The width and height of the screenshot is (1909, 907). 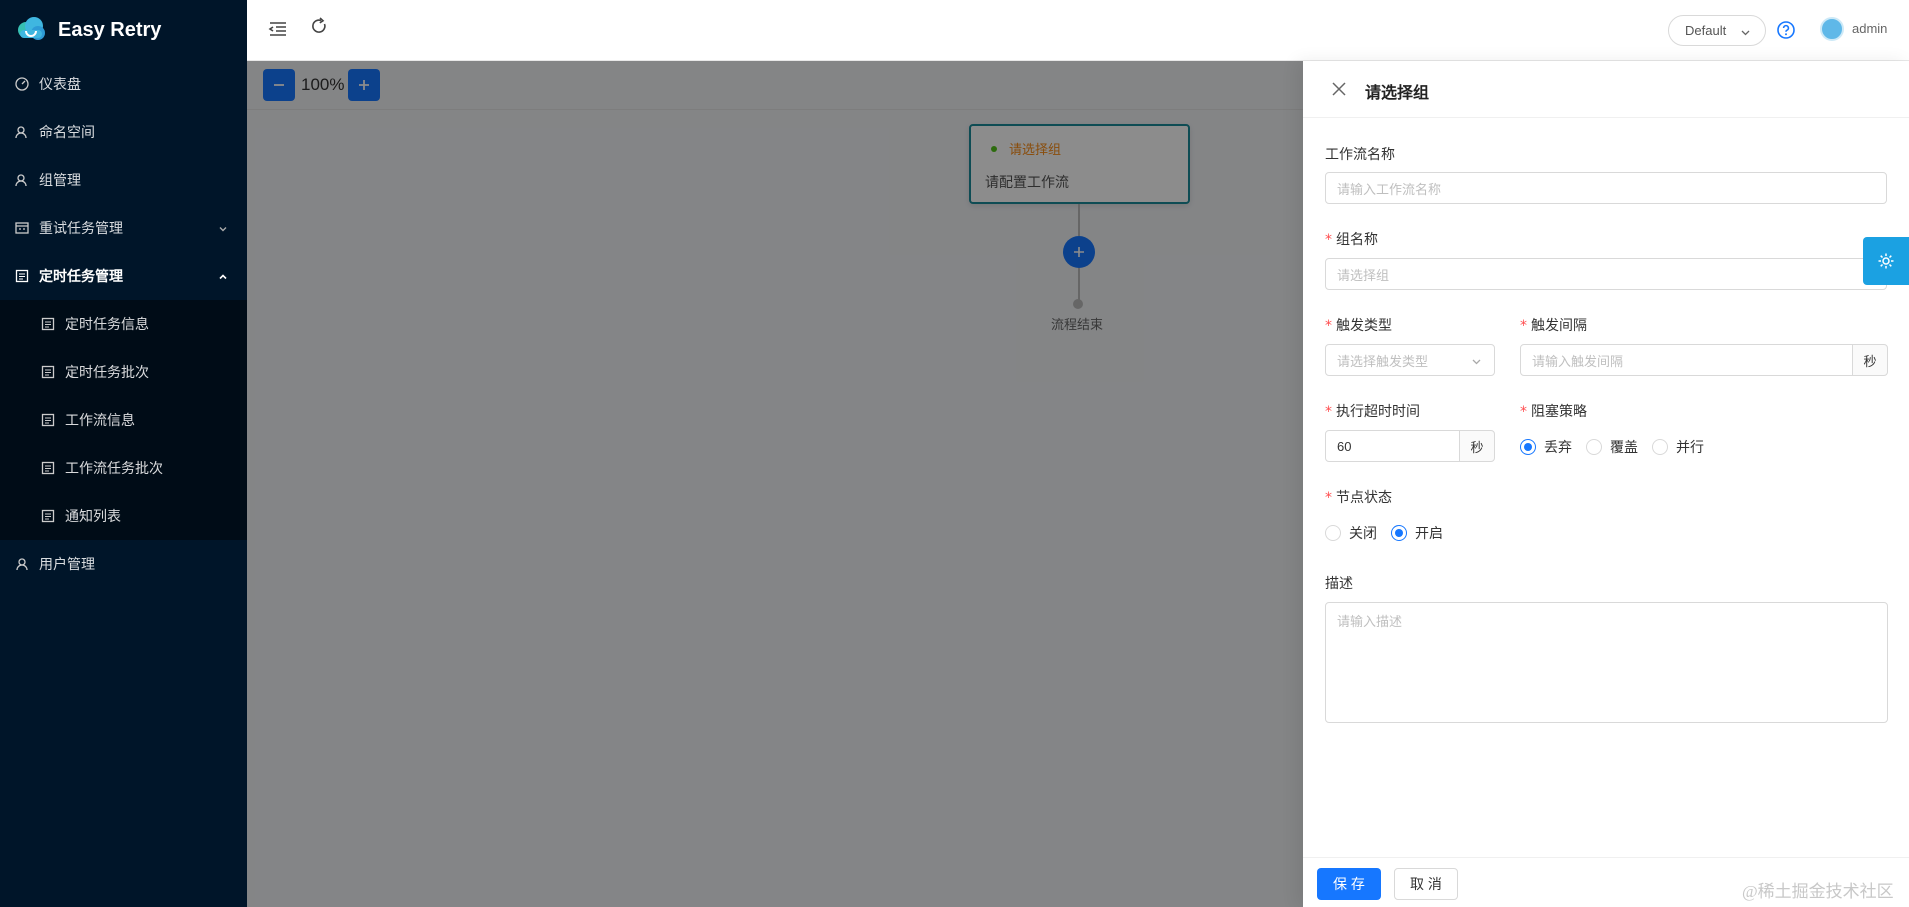 I want to click on logo: Easy Retry, so click(x=123, y=30).